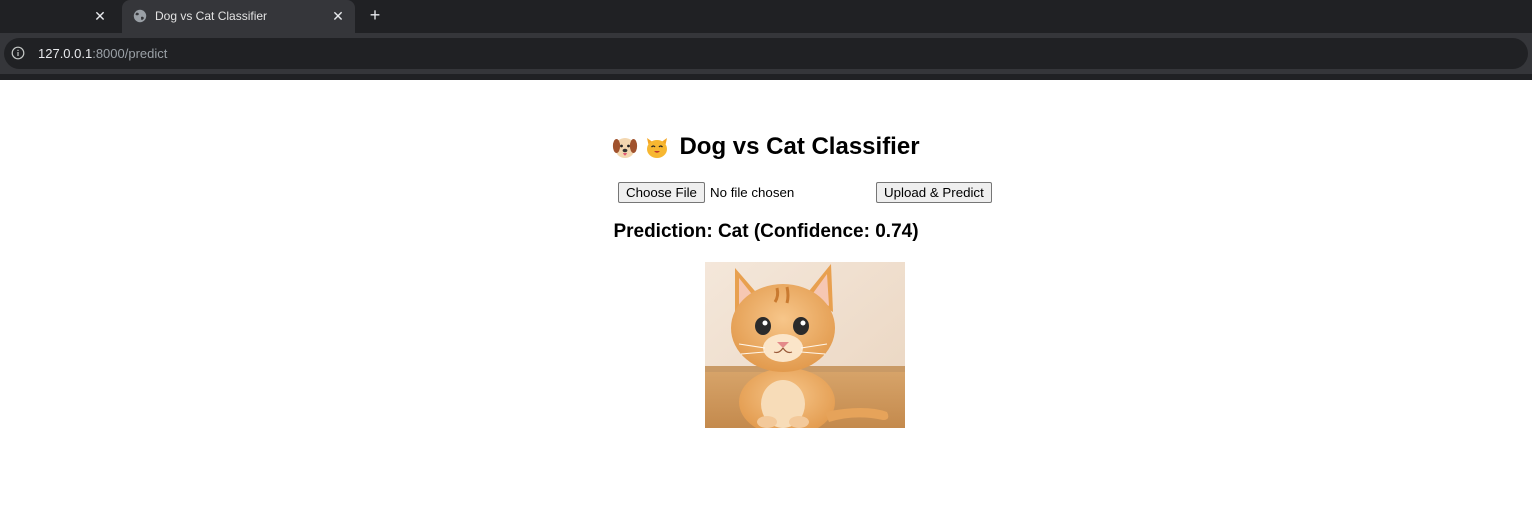 The height and width of the screenshot is (515, 1532). I want to click on page-title-text: Dog vs Cat Classifier, so click(799, 146).